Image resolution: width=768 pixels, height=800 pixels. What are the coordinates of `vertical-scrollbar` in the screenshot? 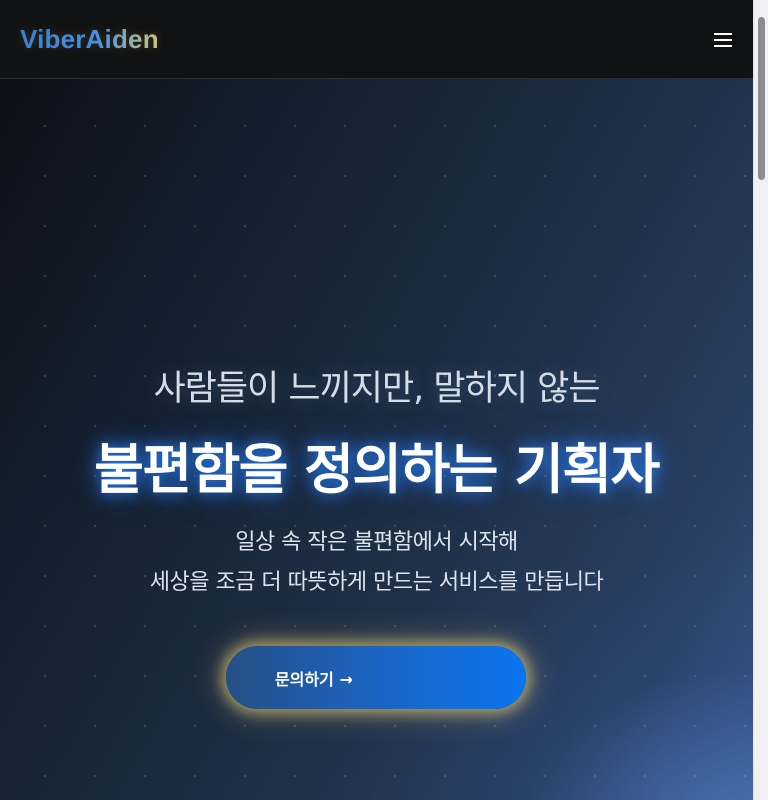 It's located at (760, 400).